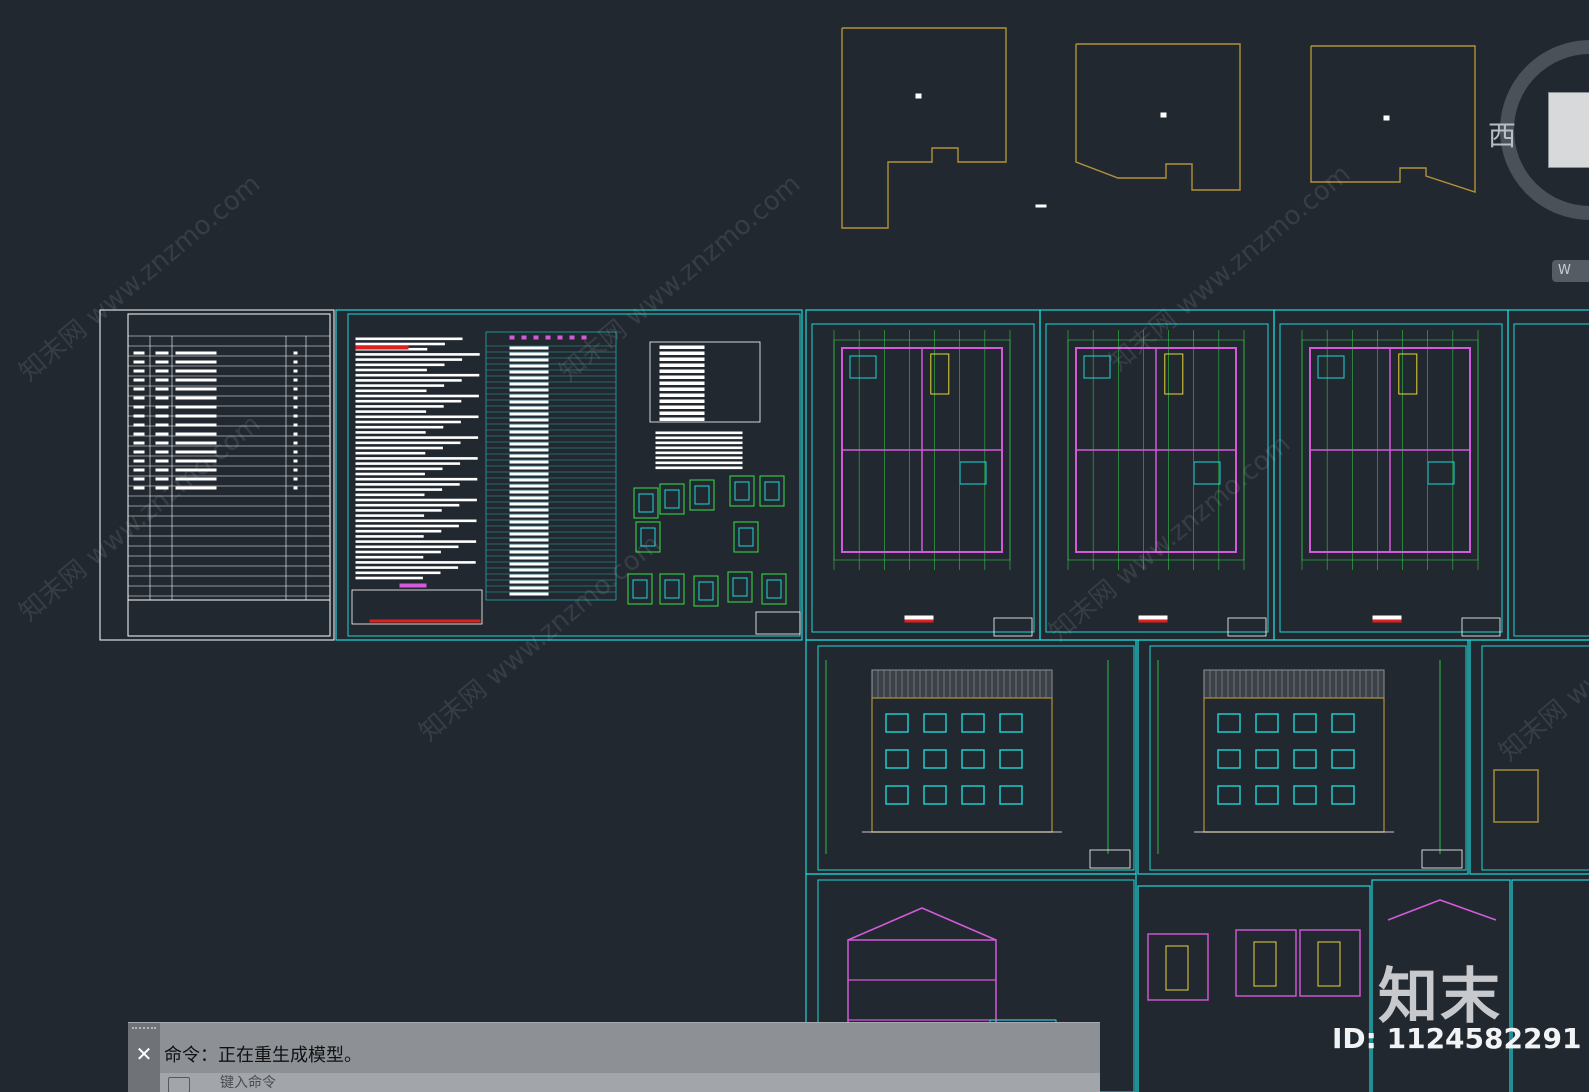 The width and height of the screenshot is (1589, 1092). What do you see at coordinates (144, 1054) in the screenshot?
I see `close-icon: ✕` at bounding box center [144, 1054].